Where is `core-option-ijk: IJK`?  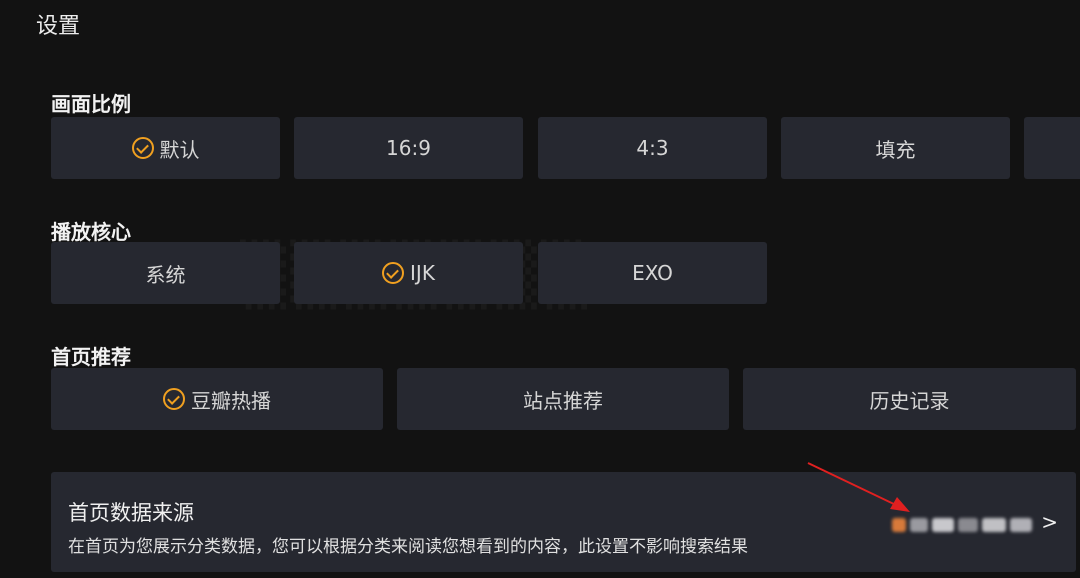 core-option-ijk: IJK is located at coordinates (408, 273).